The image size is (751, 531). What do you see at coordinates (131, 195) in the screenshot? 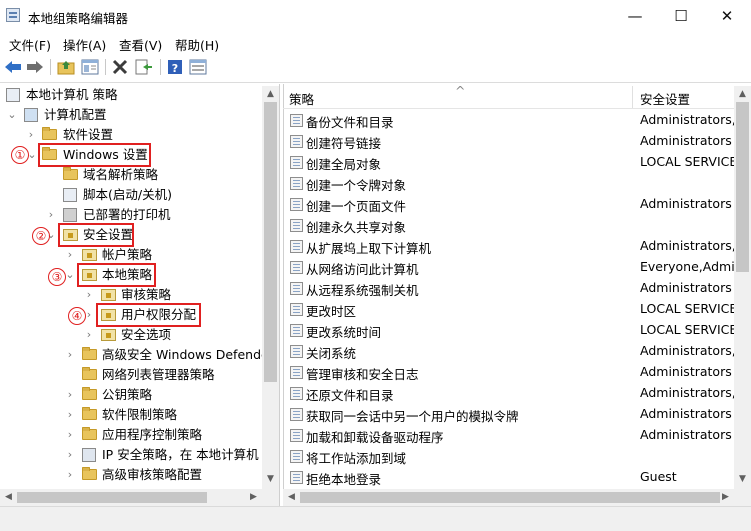
I see `tree-scripts: 脚本(启动/关机)` at bounding box center [131, 195].